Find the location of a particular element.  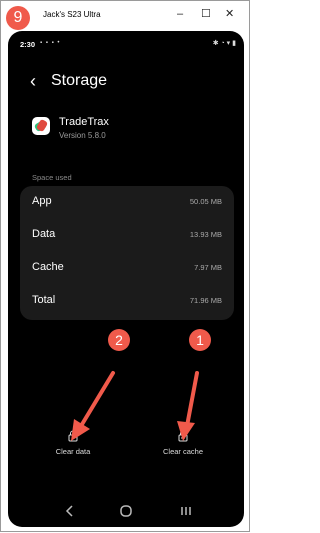

storage-row-cache: Cache 7.97 MB is located at coordinates (127, 268).